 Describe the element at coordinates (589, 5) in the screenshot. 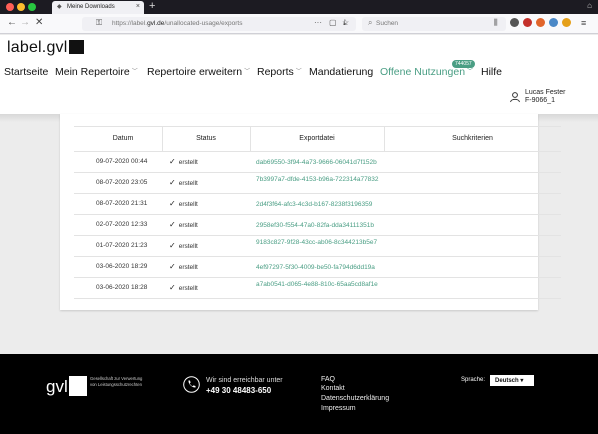

I see `tab-list-icon: ⌂` at that location.